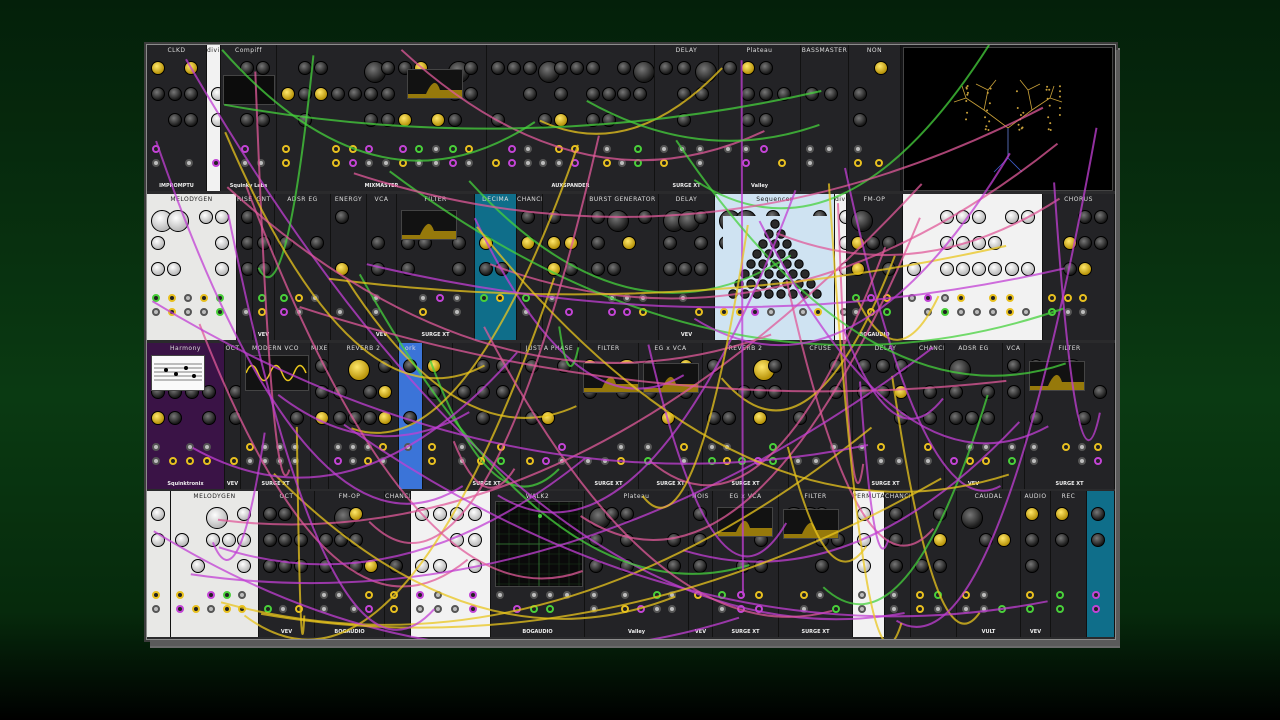 Image resolution: width=1280 pixels, height=720 pixels. I want to click on module: NON, so click(875, 118).